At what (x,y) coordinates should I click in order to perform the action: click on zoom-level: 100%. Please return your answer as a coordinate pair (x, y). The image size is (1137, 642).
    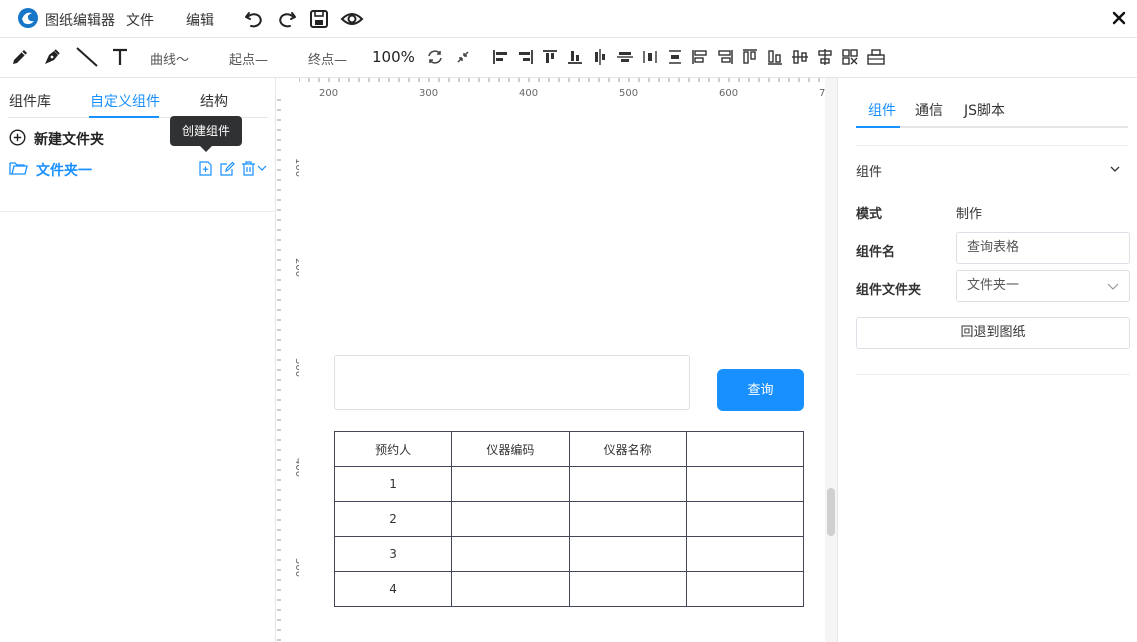
    Looking at the image, I should click on (393, 57).